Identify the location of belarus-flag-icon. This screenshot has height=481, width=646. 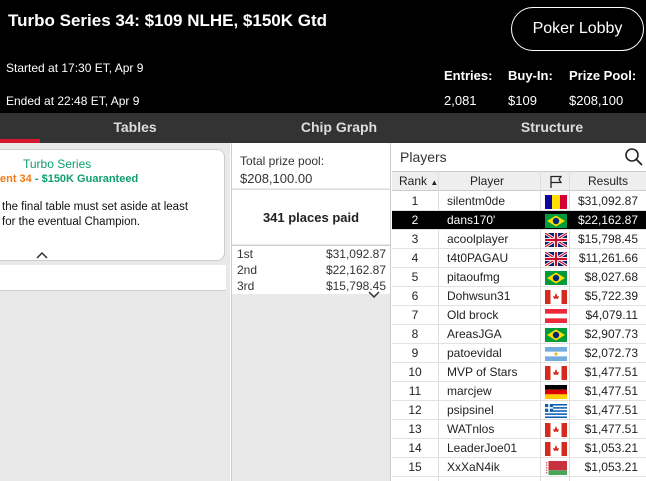
(556, 468).